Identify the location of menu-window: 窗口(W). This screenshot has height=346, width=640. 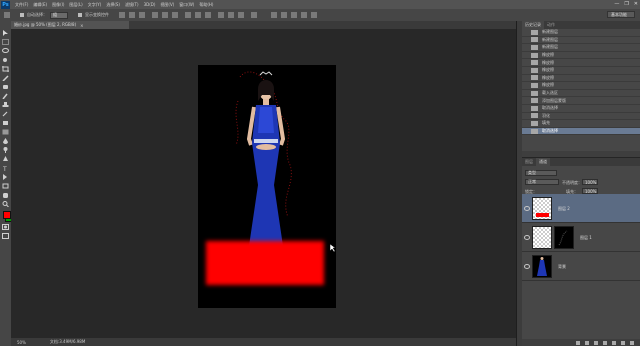
(186, 5).